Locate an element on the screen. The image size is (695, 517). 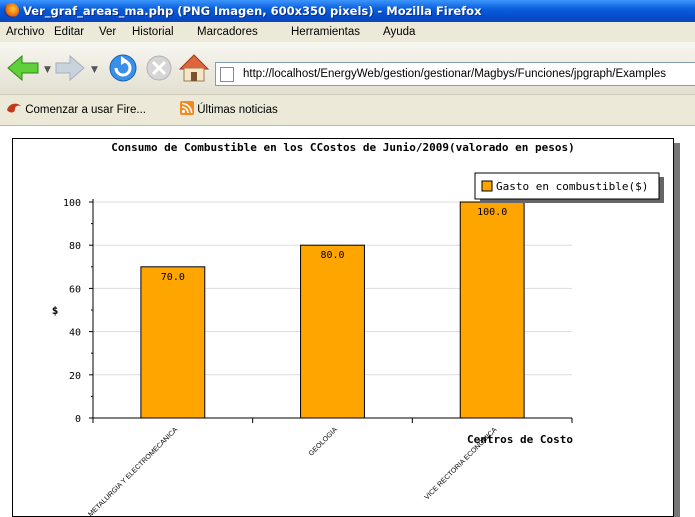
legend-label: Gasto en combustible($) is located at coordinates (572, 186).